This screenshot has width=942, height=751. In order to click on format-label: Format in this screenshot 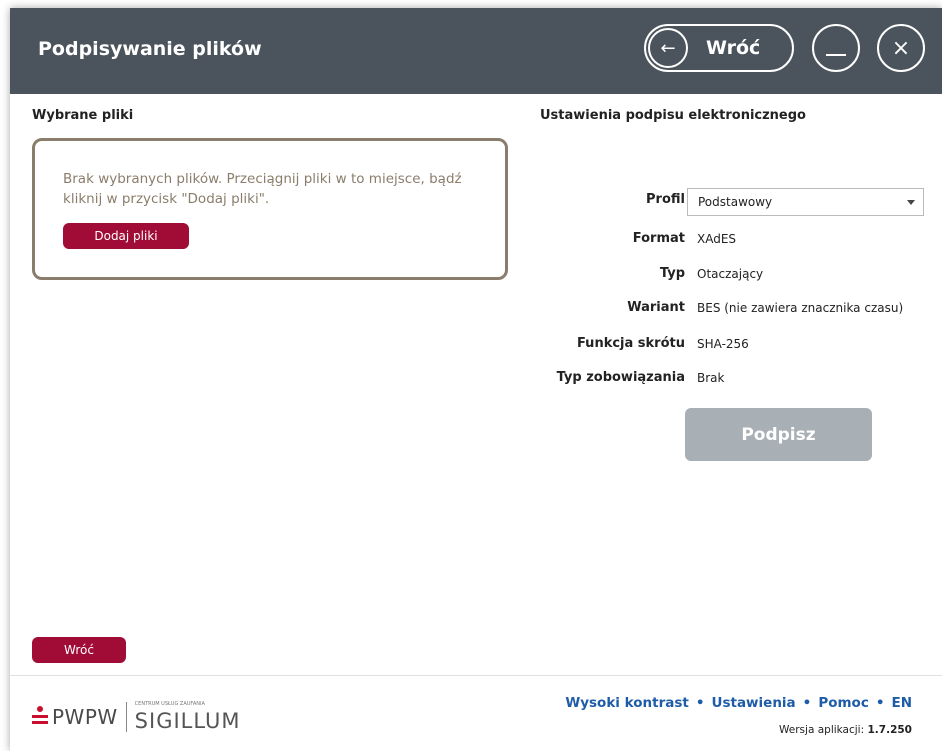, I will do `click(658, 238)`.